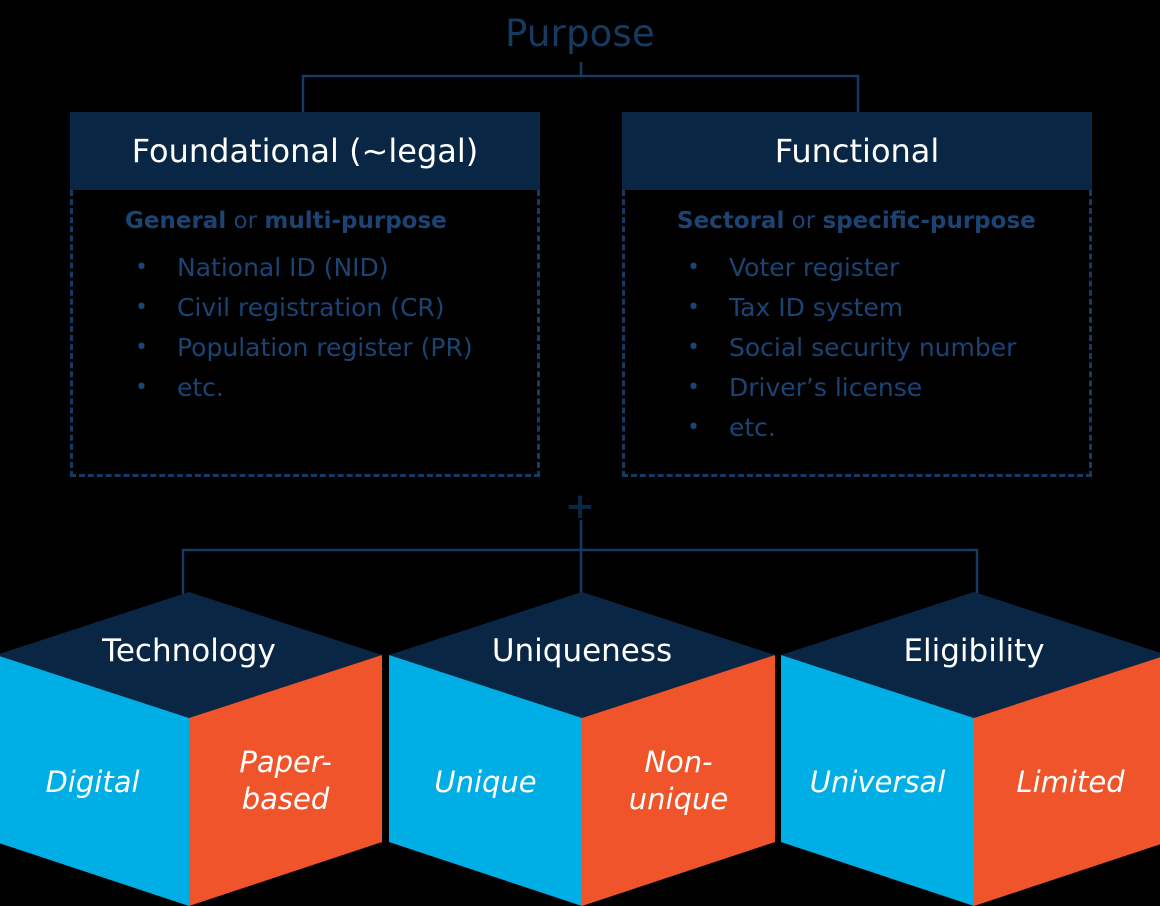 The height and width of the screenshot is (906, 1160). I want to click on cube-technology: Technology Digital Paper-based, so click(191, 749).